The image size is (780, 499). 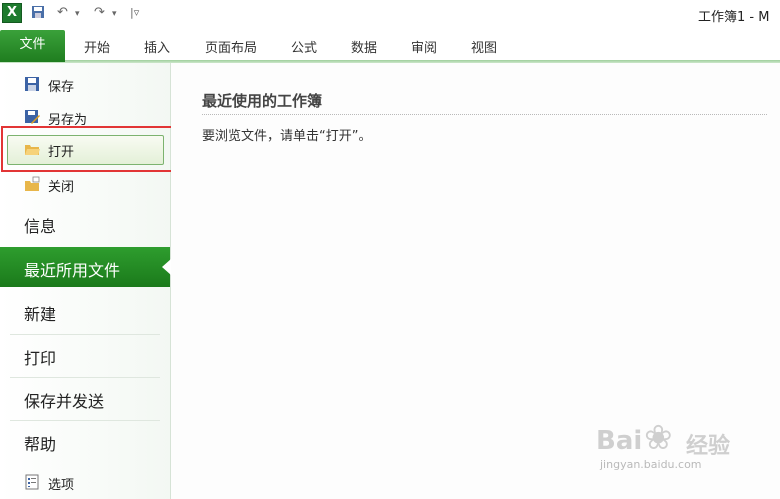 What do you see at coordinates (619, 441) in the screenshot?
I see `watermark-brand-left: Bai` at bounding box center [619, 441].